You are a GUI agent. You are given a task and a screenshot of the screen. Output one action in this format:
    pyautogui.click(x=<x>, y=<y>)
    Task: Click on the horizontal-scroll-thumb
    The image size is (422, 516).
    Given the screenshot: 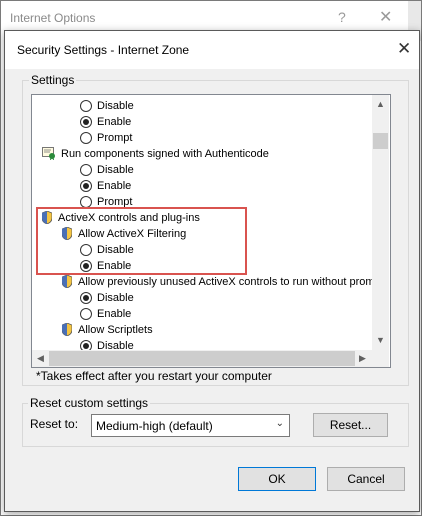 What is the action you would take?
    pyautogui.click(x=202, y=358)
    